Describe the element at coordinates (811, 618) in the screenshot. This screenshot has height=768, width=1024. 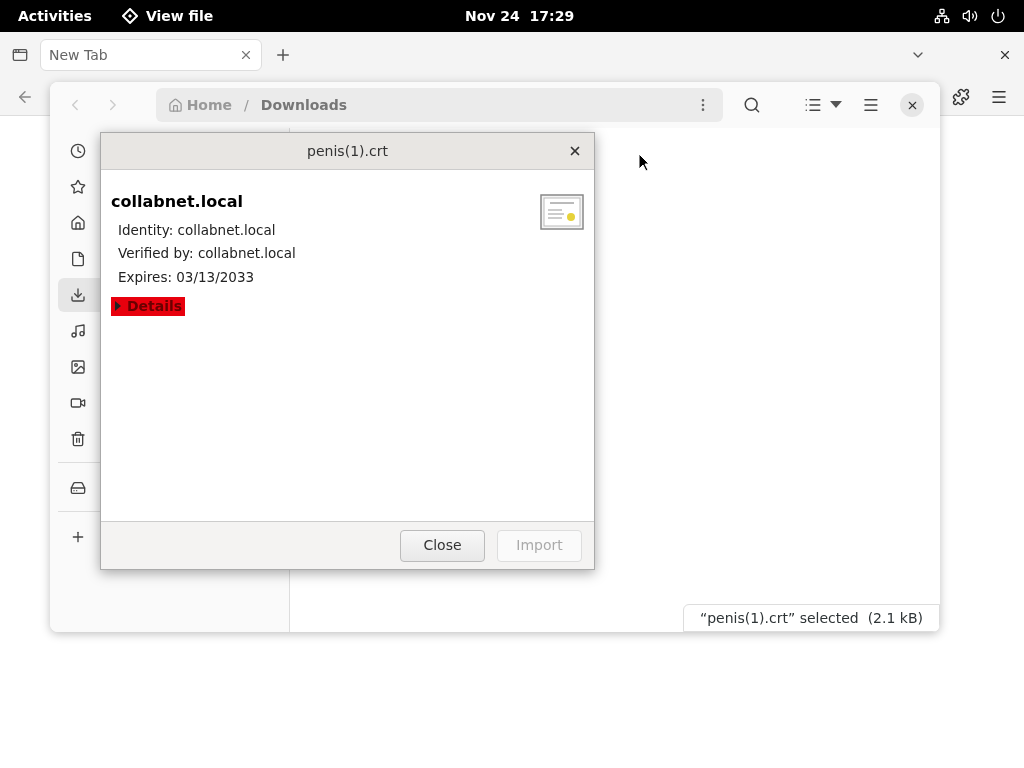
I see `status-bar: “penis(1).crt” selected (2.1 kB)` at that location.